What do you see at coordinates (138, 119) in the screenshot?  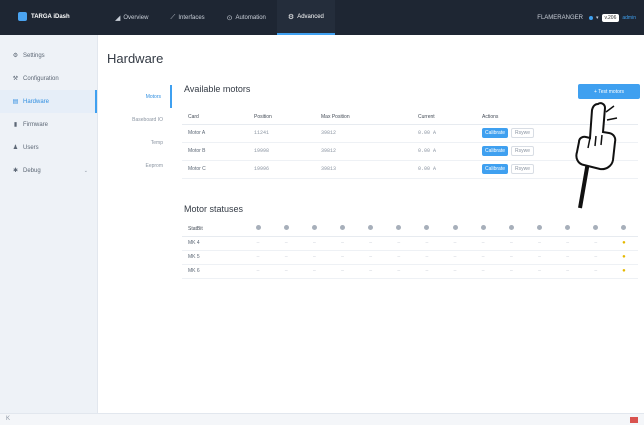 I see `tab-baseboard-io: Baseboard IO` at bounding box center [138, 119].